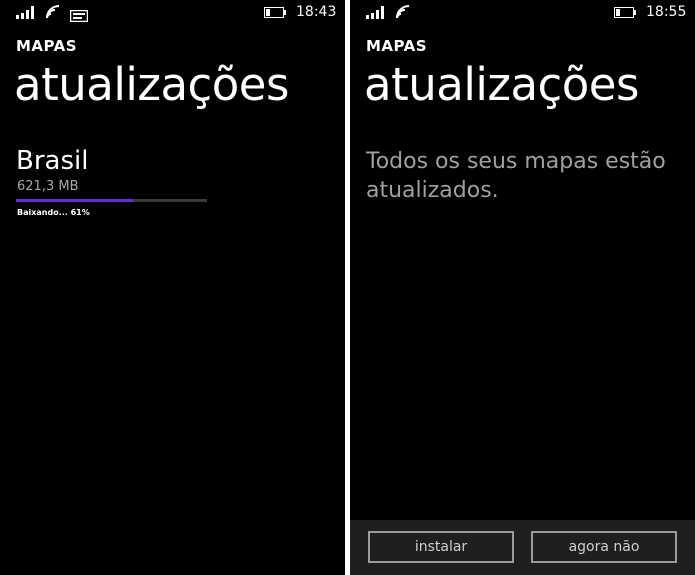 The width and height of the screenshot is (695, 575). I want to click on install-button: instalar, so click(441, 547).